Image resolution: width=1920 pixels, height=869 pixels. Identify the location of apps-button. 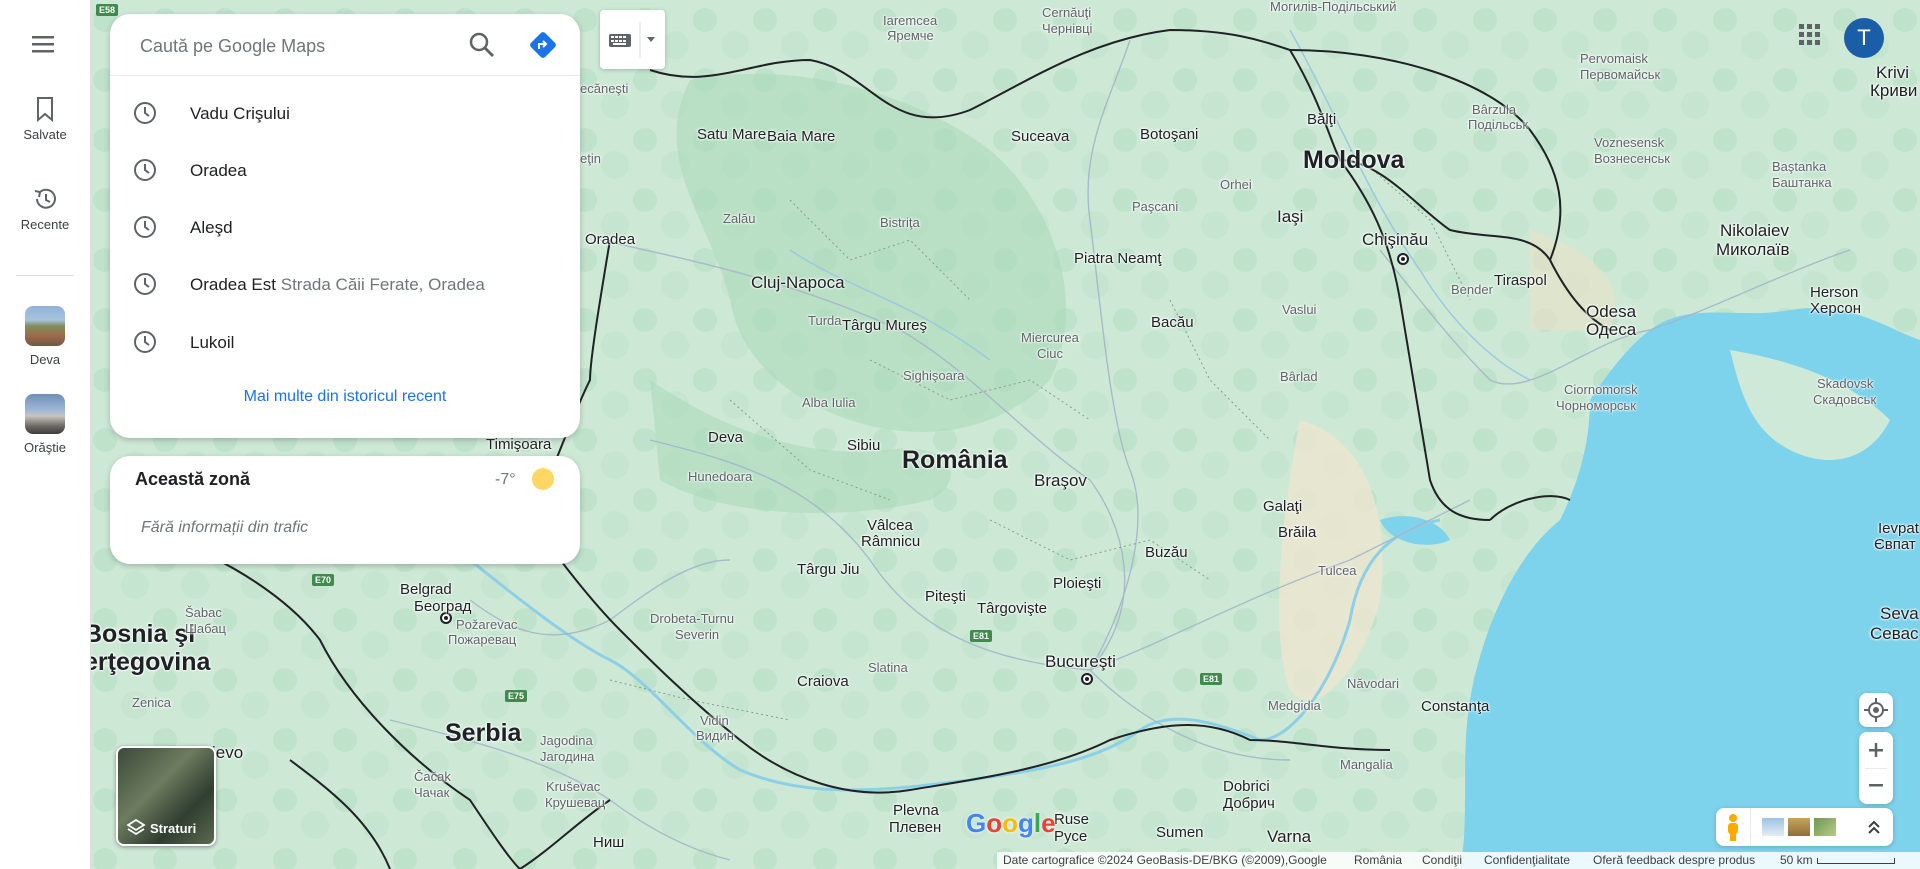
(1809, 36).